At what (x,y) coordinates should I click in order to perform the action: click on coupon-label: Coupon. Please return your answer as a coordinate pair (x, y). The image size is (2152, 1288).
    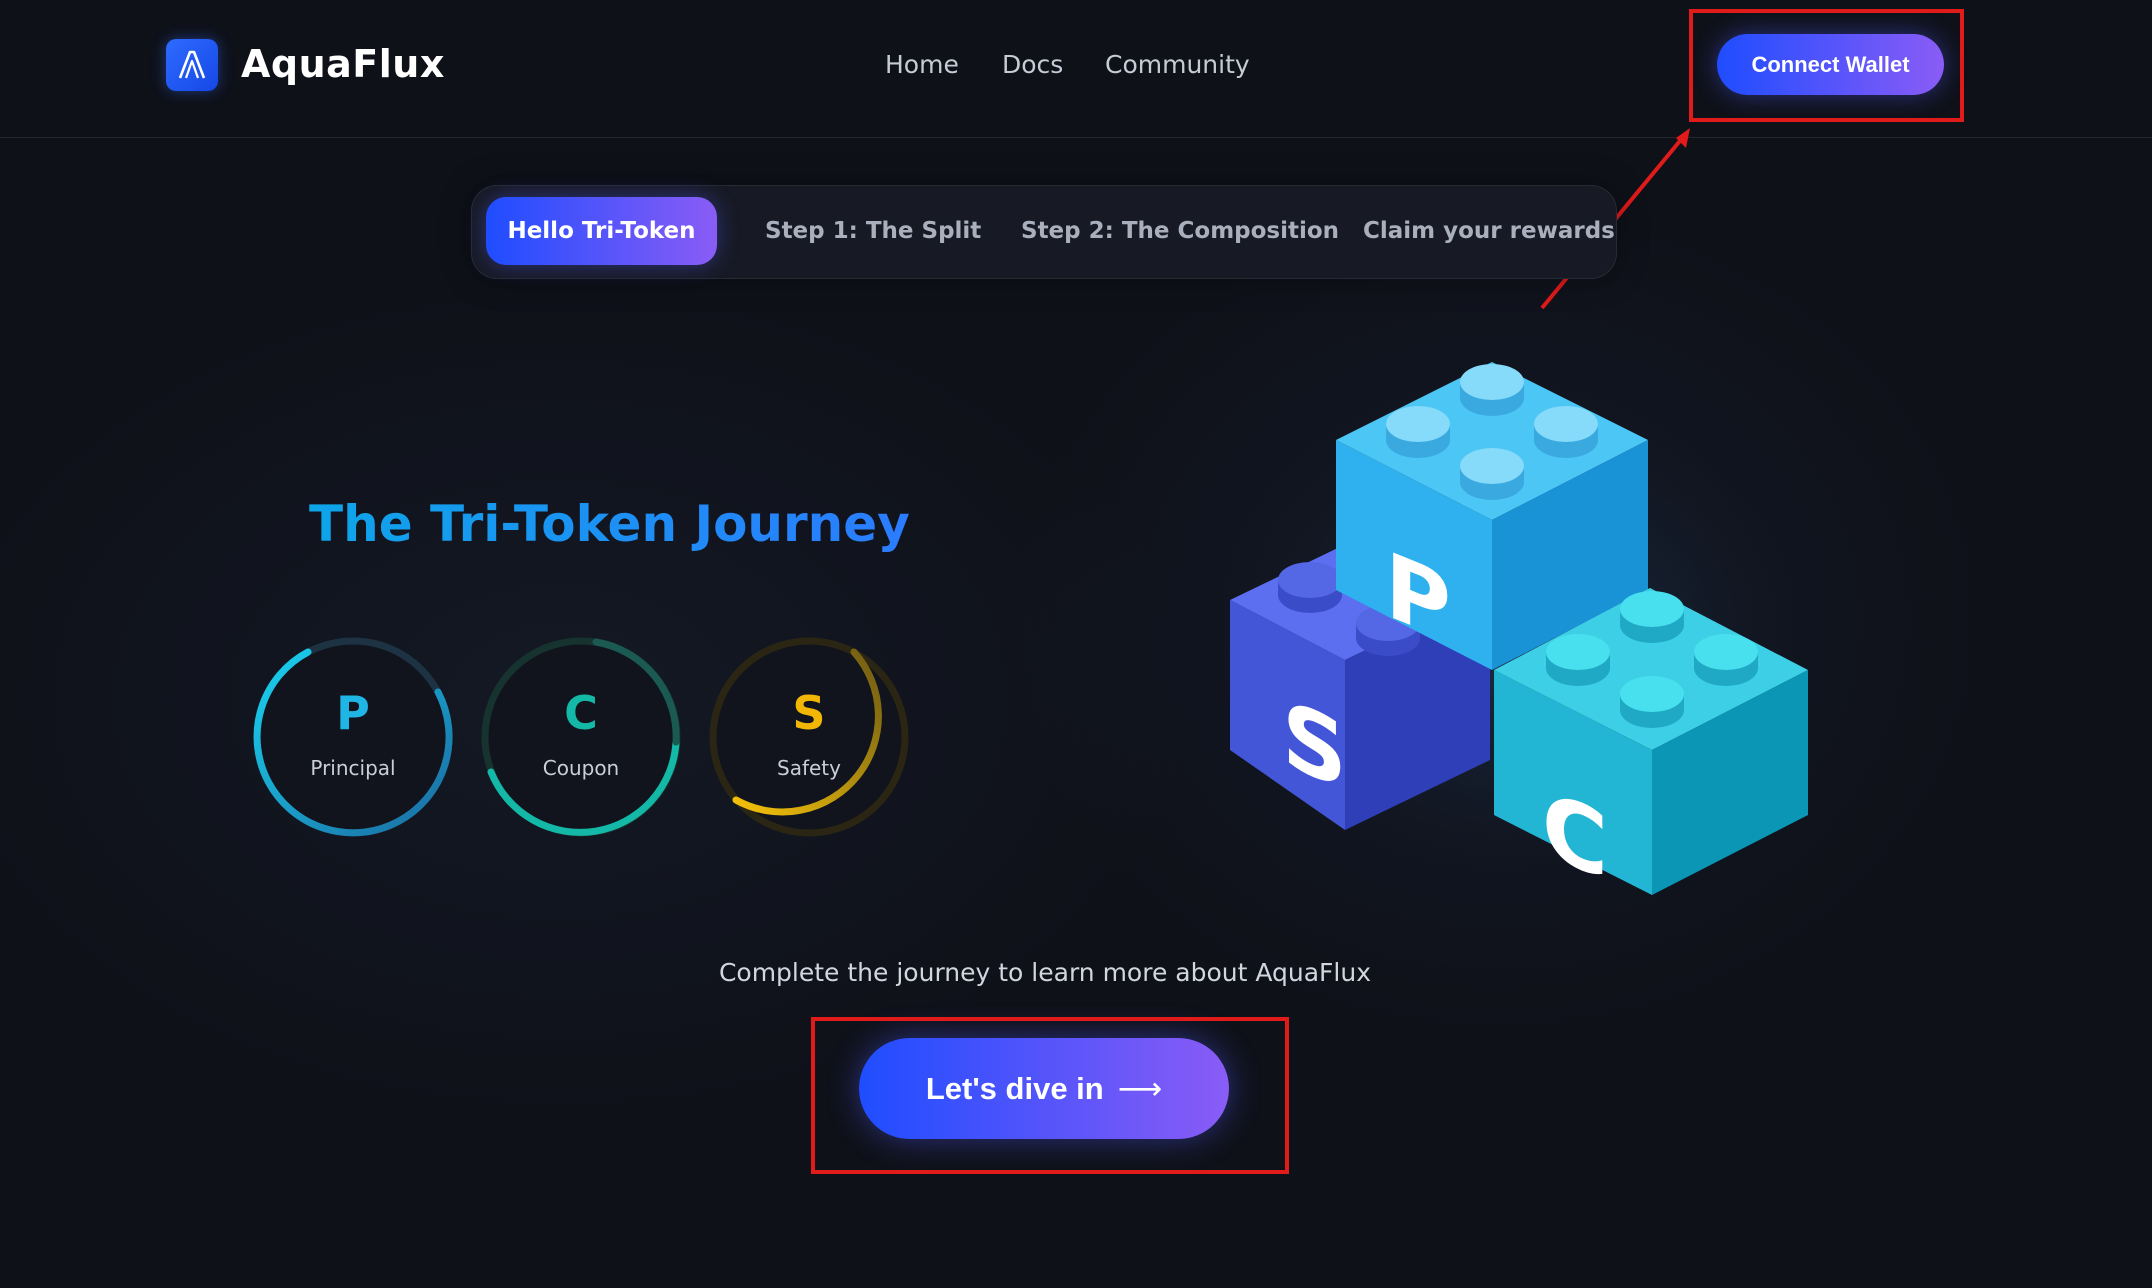
    Looking at the image, I should click on (581, 768).